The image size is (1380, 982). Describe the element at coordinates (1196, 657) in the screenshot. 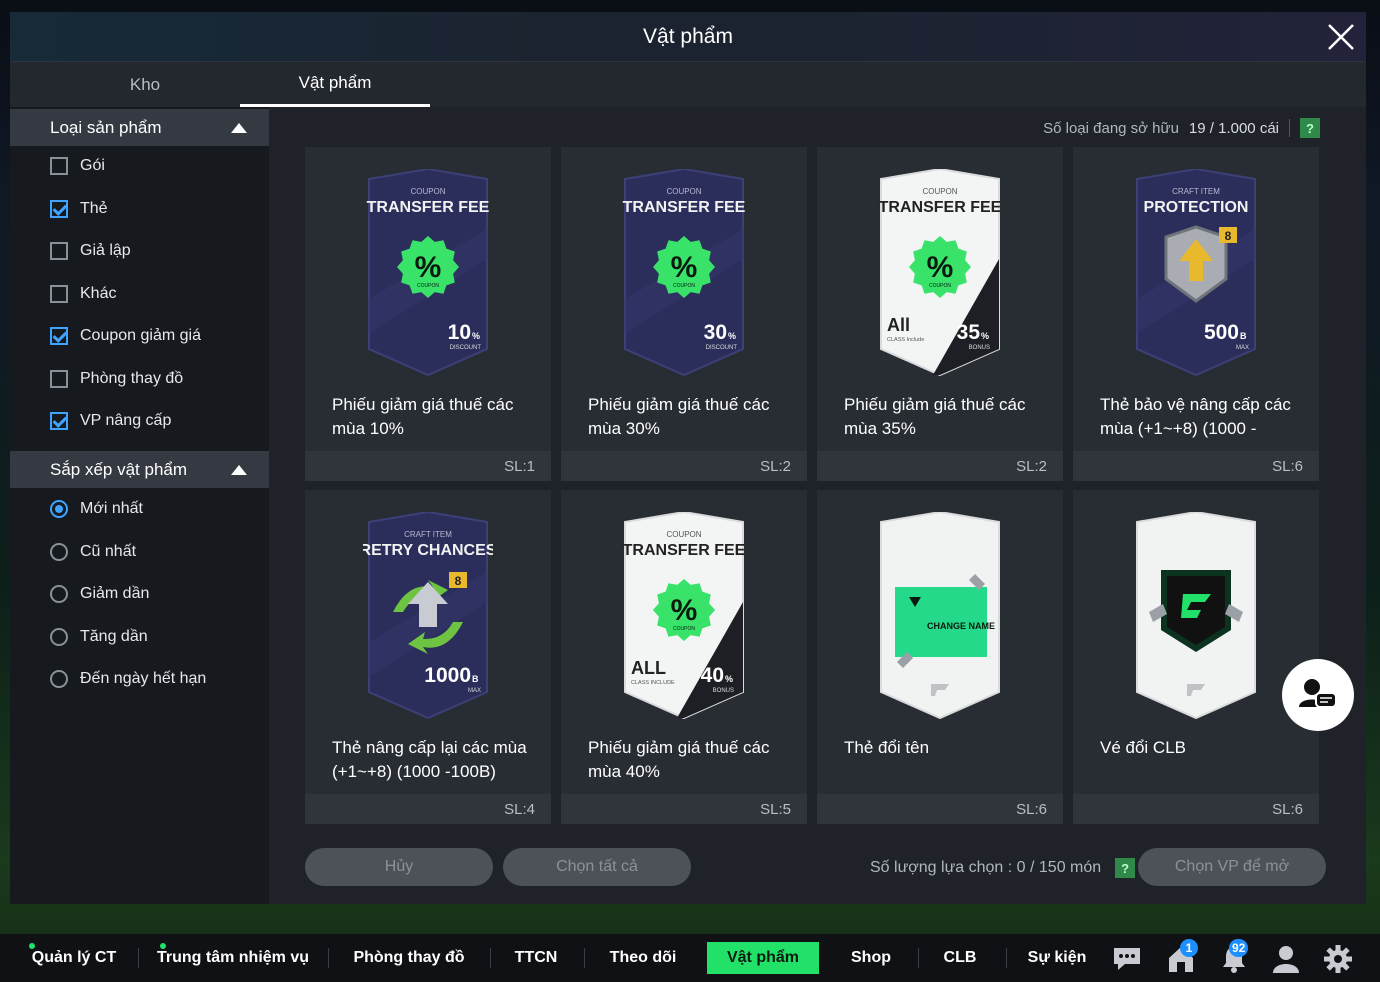

I see `item-card: Vé đổi CLB SL:6` at that location.